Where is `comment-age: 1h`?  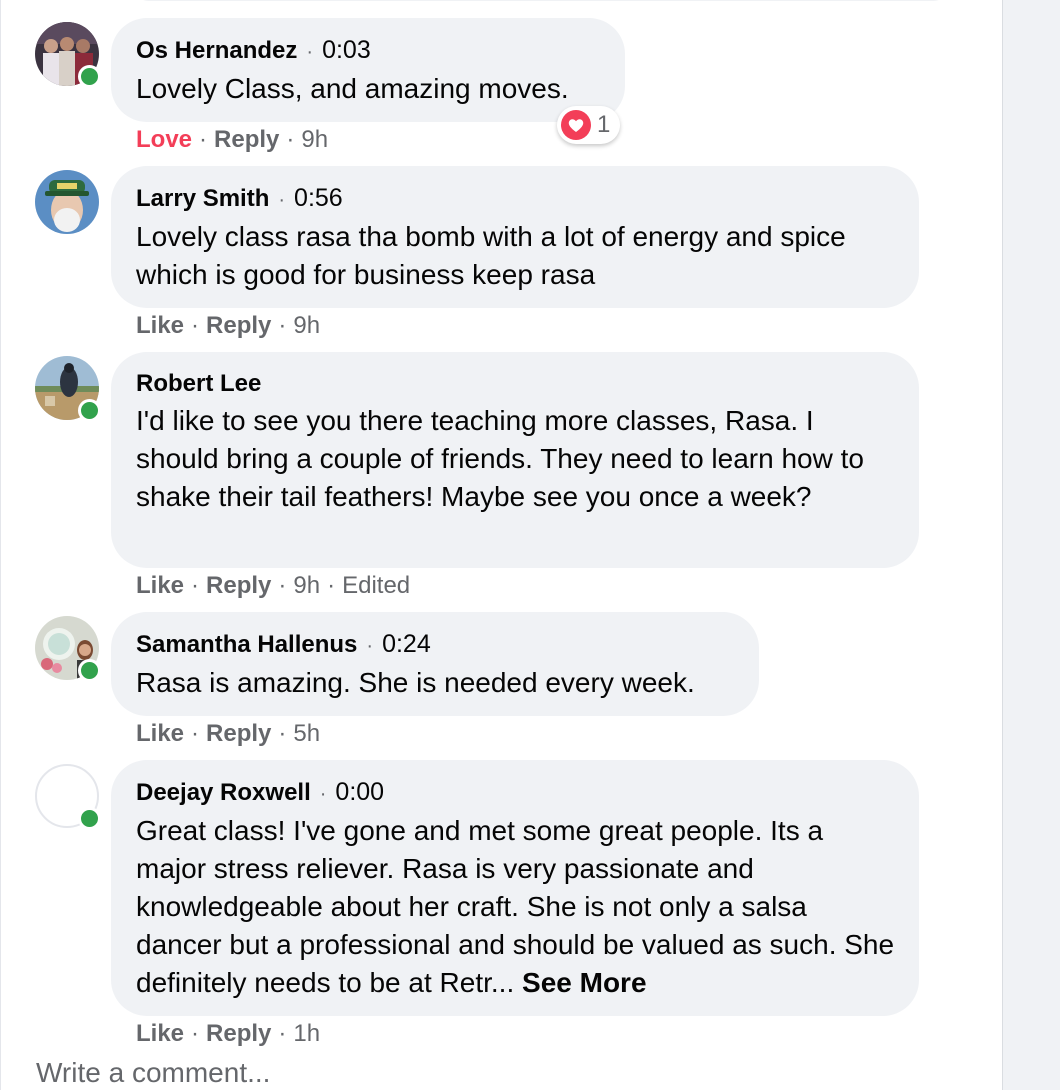 comment-age: 1h is located at coordinates (306, 1033).